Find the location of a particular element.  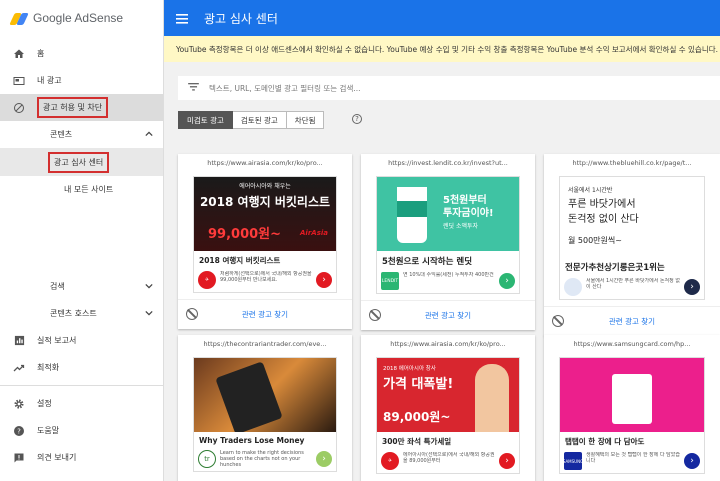

sidebar-item-label: 내 광고 is located at coordinates (49, 80).